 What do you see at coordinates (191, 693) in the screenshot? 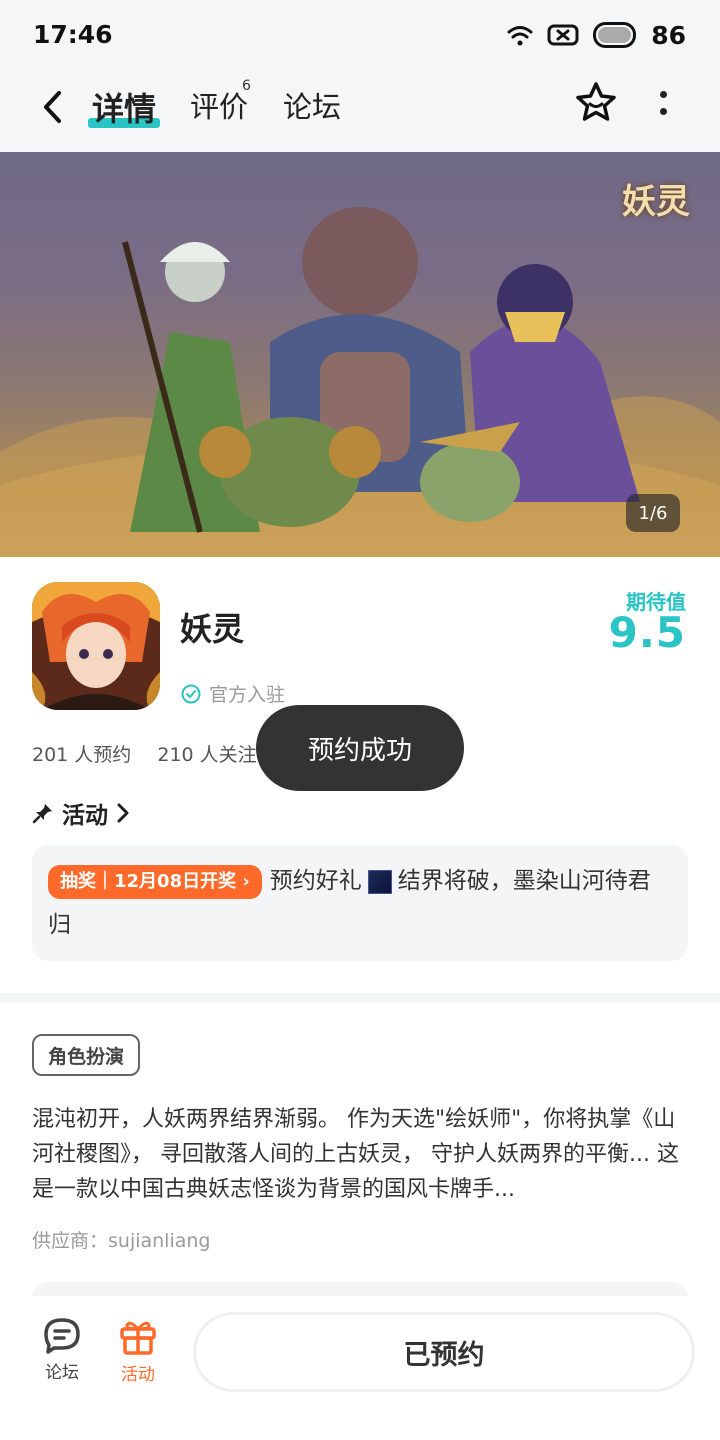
I see `verified-check-icon` at bounding box center [191, 693].